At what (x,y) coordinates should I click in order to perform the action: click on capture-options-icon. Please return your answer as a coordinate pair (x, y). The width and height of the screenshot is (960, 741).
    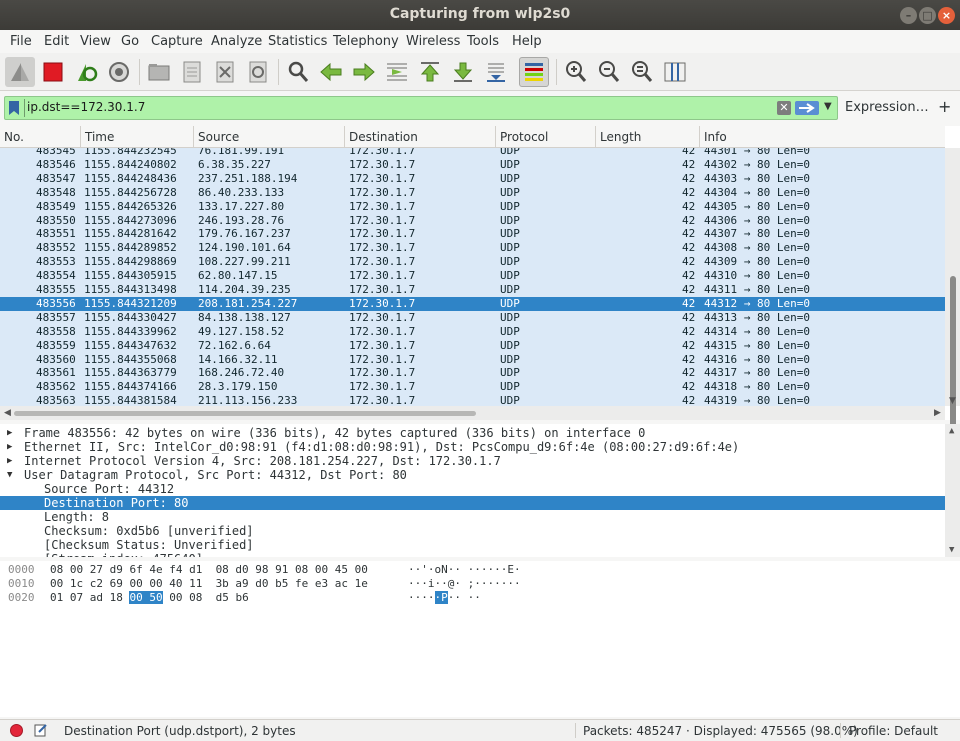
    Looking at the image, I should click on (119, 72).